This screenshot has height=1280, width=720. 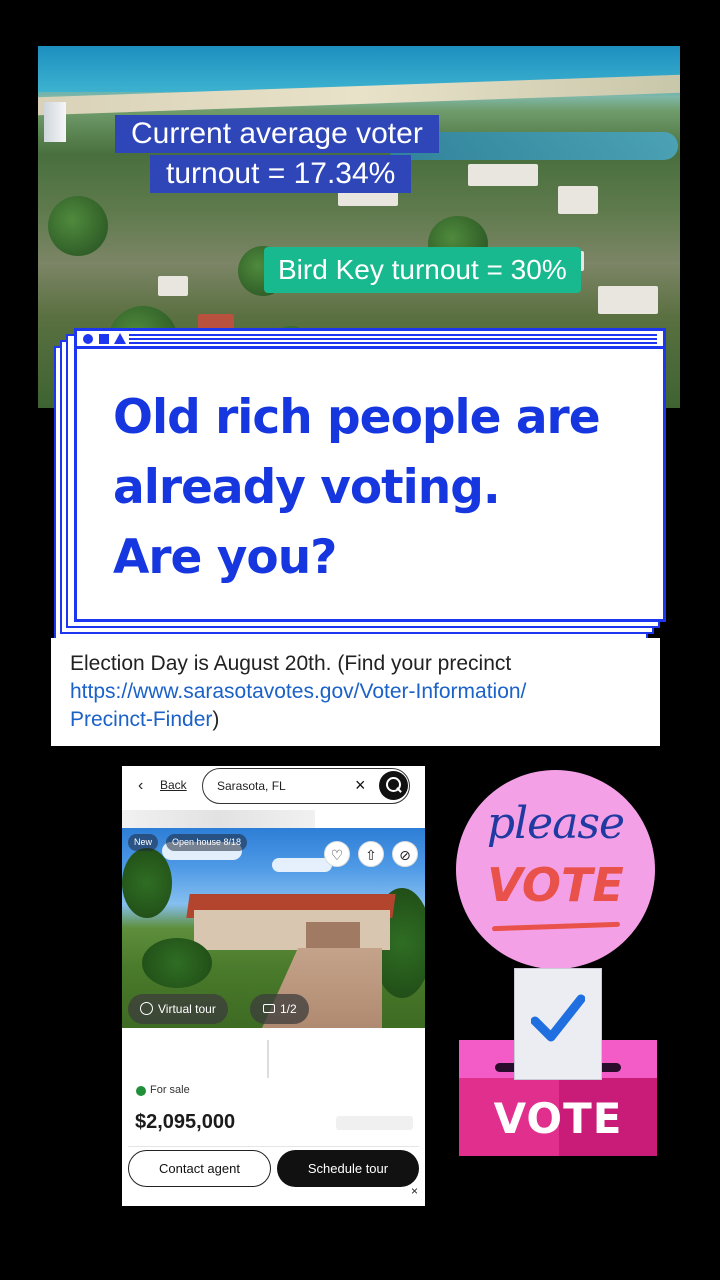 I want to click on ballot-paper, so click(x=558, y=1024).